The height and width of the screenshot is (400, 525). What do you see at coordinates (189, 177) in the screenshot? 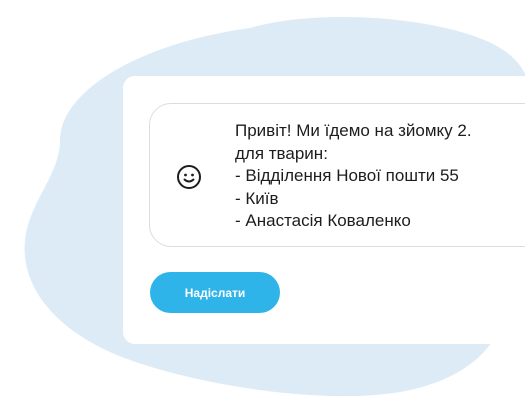
I see `smiley-face-icon` at bounding box center [189, 177].